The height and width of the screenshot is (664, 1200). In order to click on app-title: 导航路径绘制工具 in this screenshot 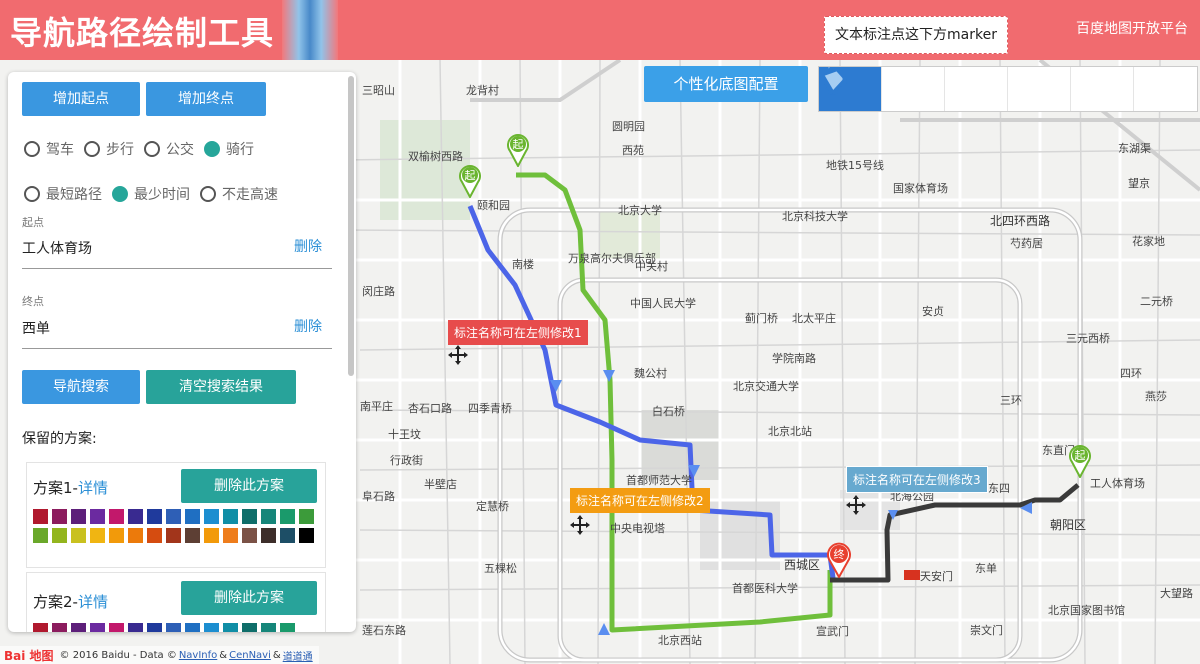, I will do `click(142, 33)`.